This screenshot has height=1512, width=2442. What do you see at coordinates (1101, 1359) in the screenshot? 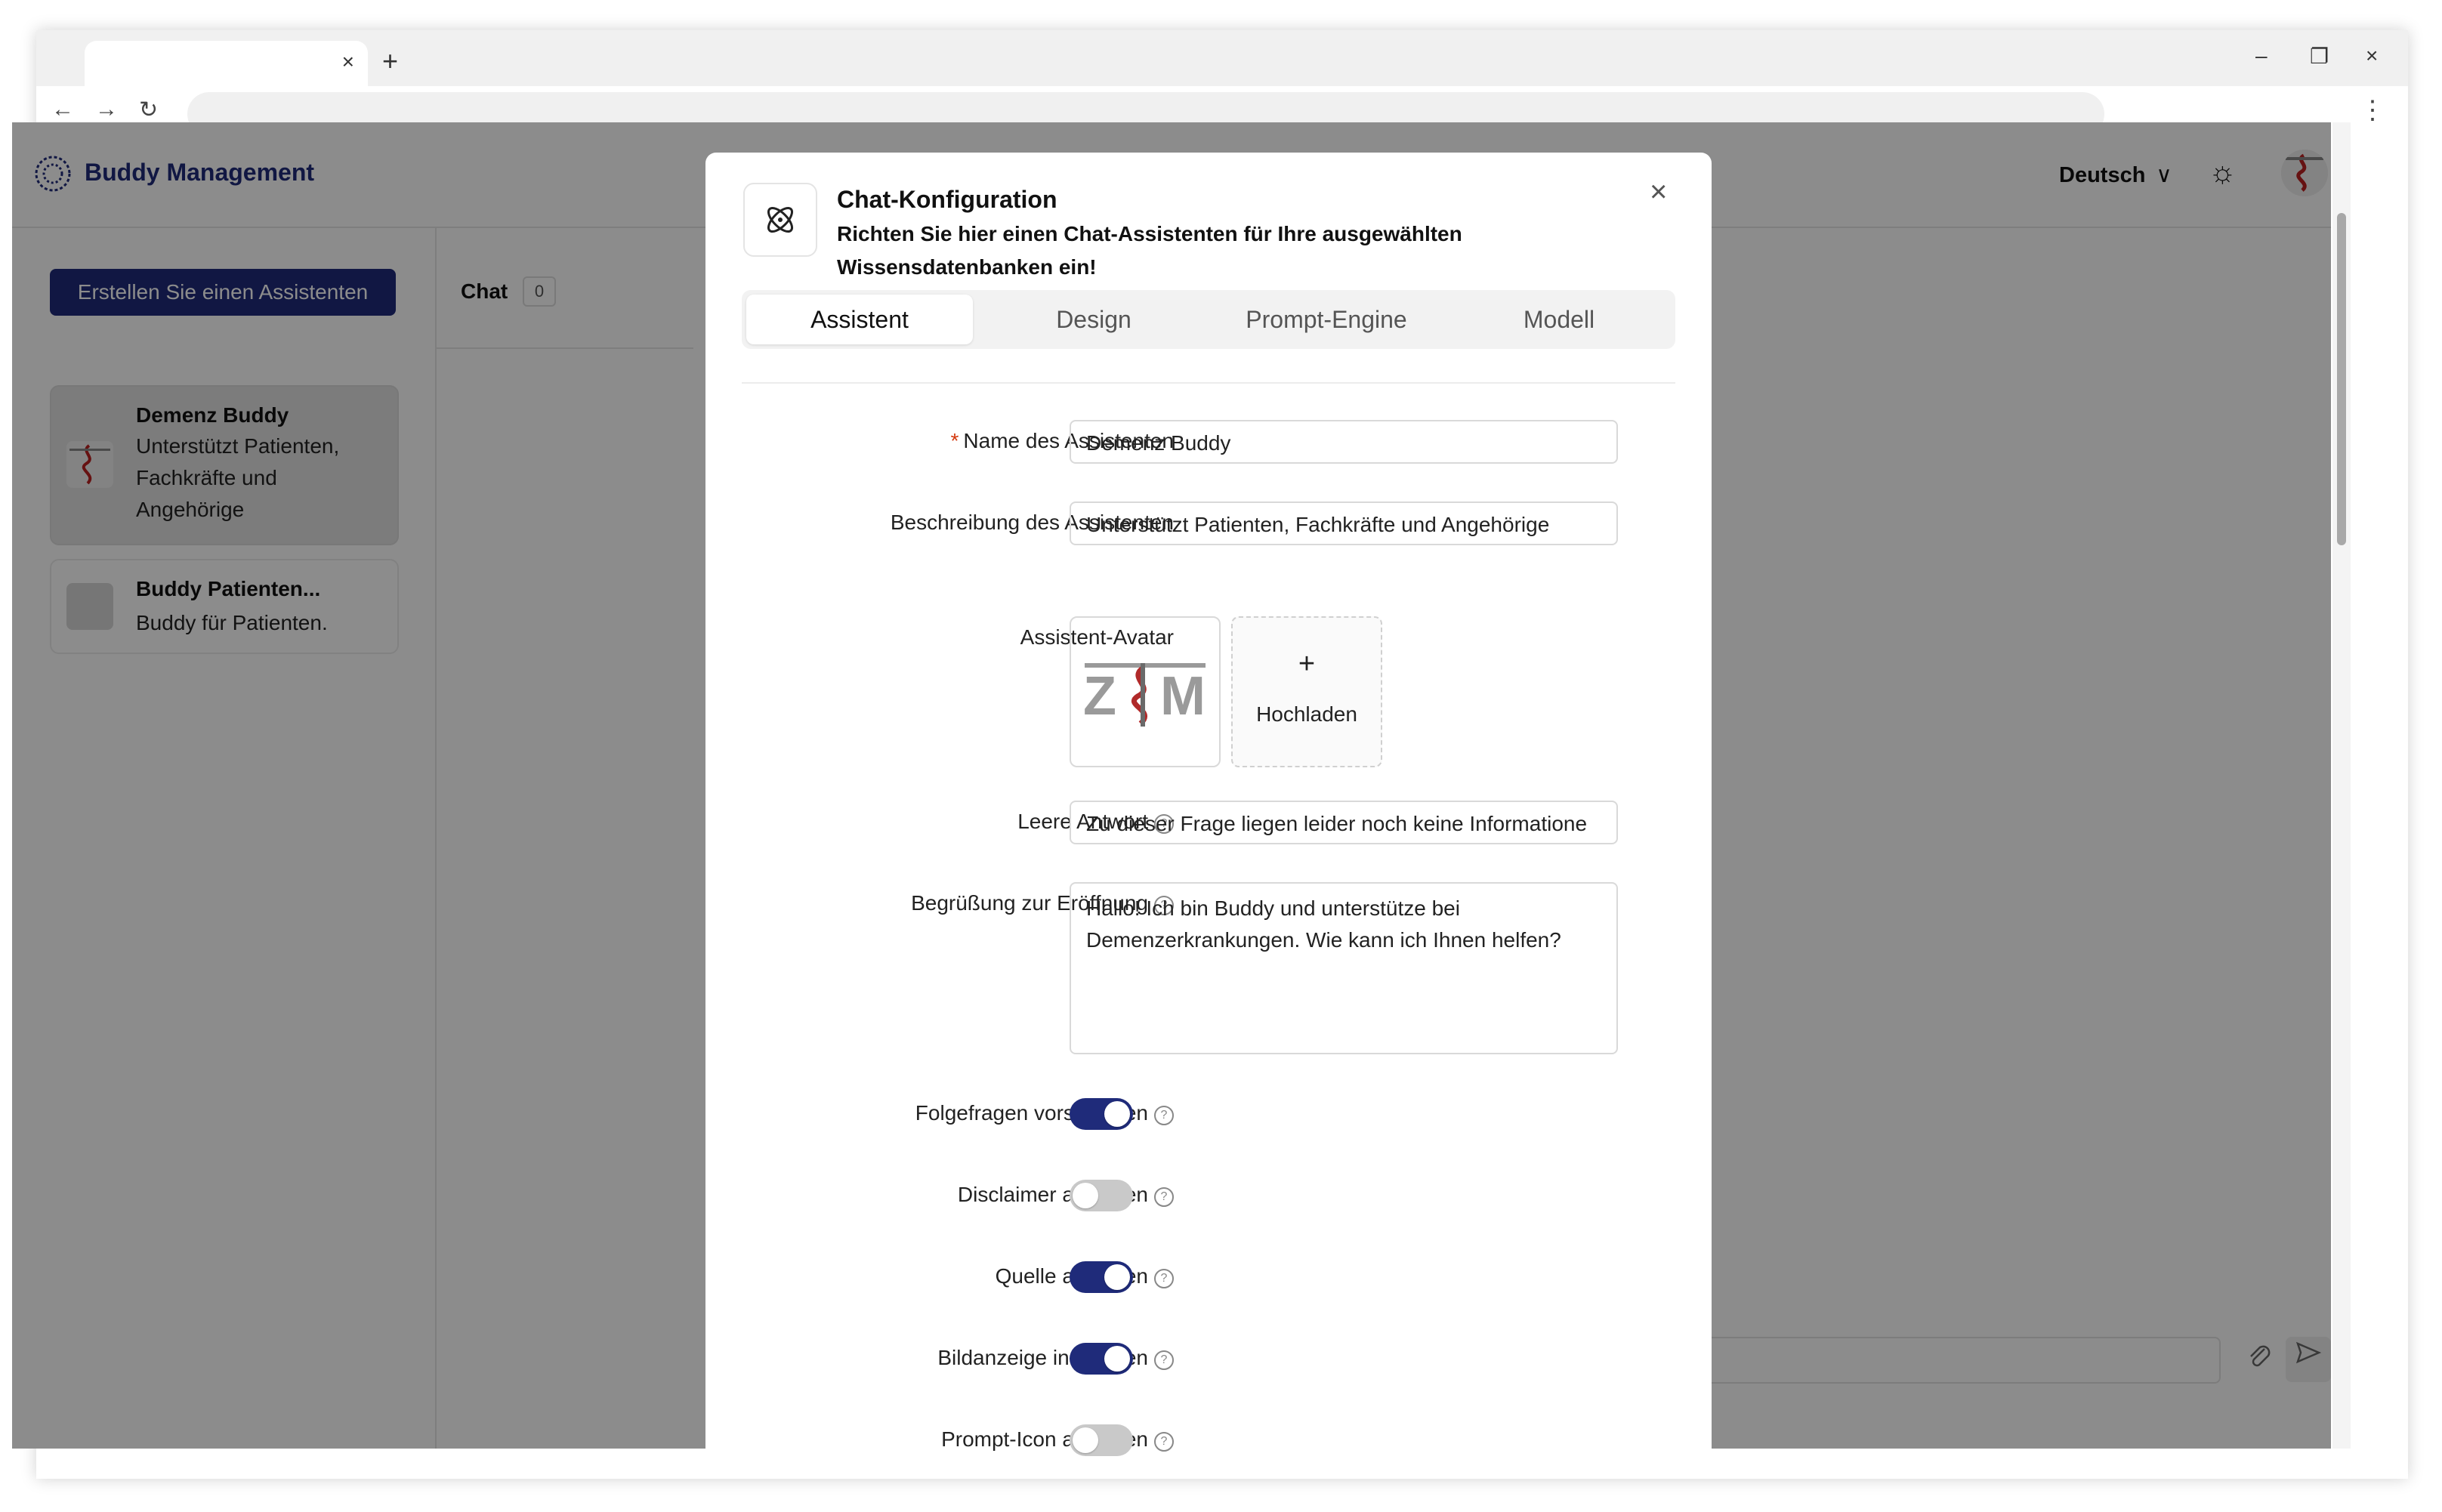
I see `image-in-sources-toggle` at bounding box center [1101, 1359].